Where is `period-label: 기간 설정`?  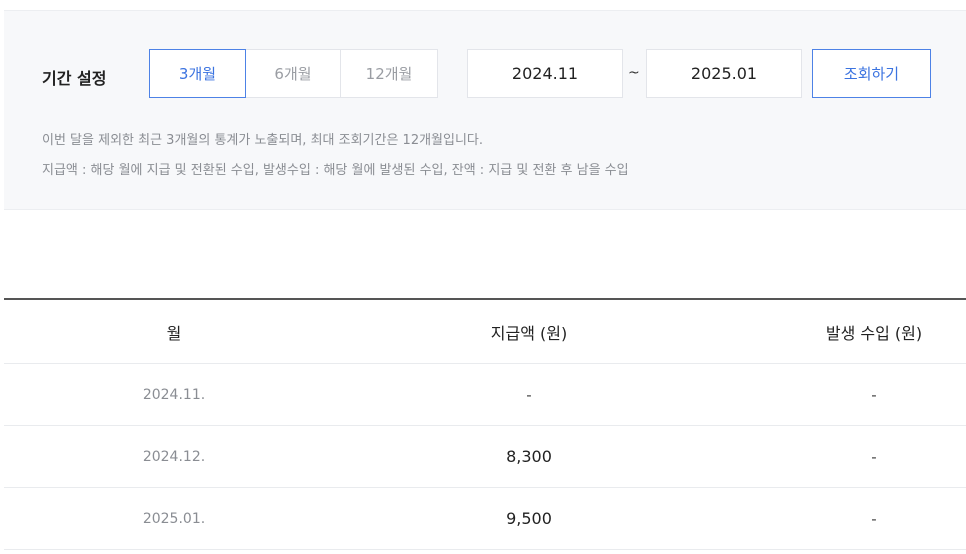
period-label: 기간 설정 is located at coordinates (74, 78).